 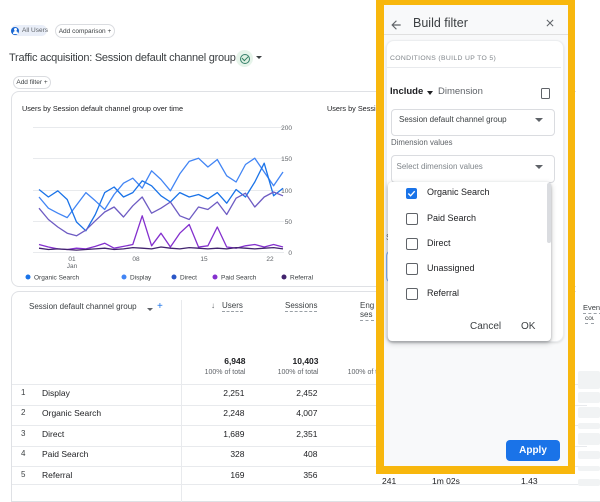 I want to click on svg-text: Organic Search, so click(x=57, y=278).